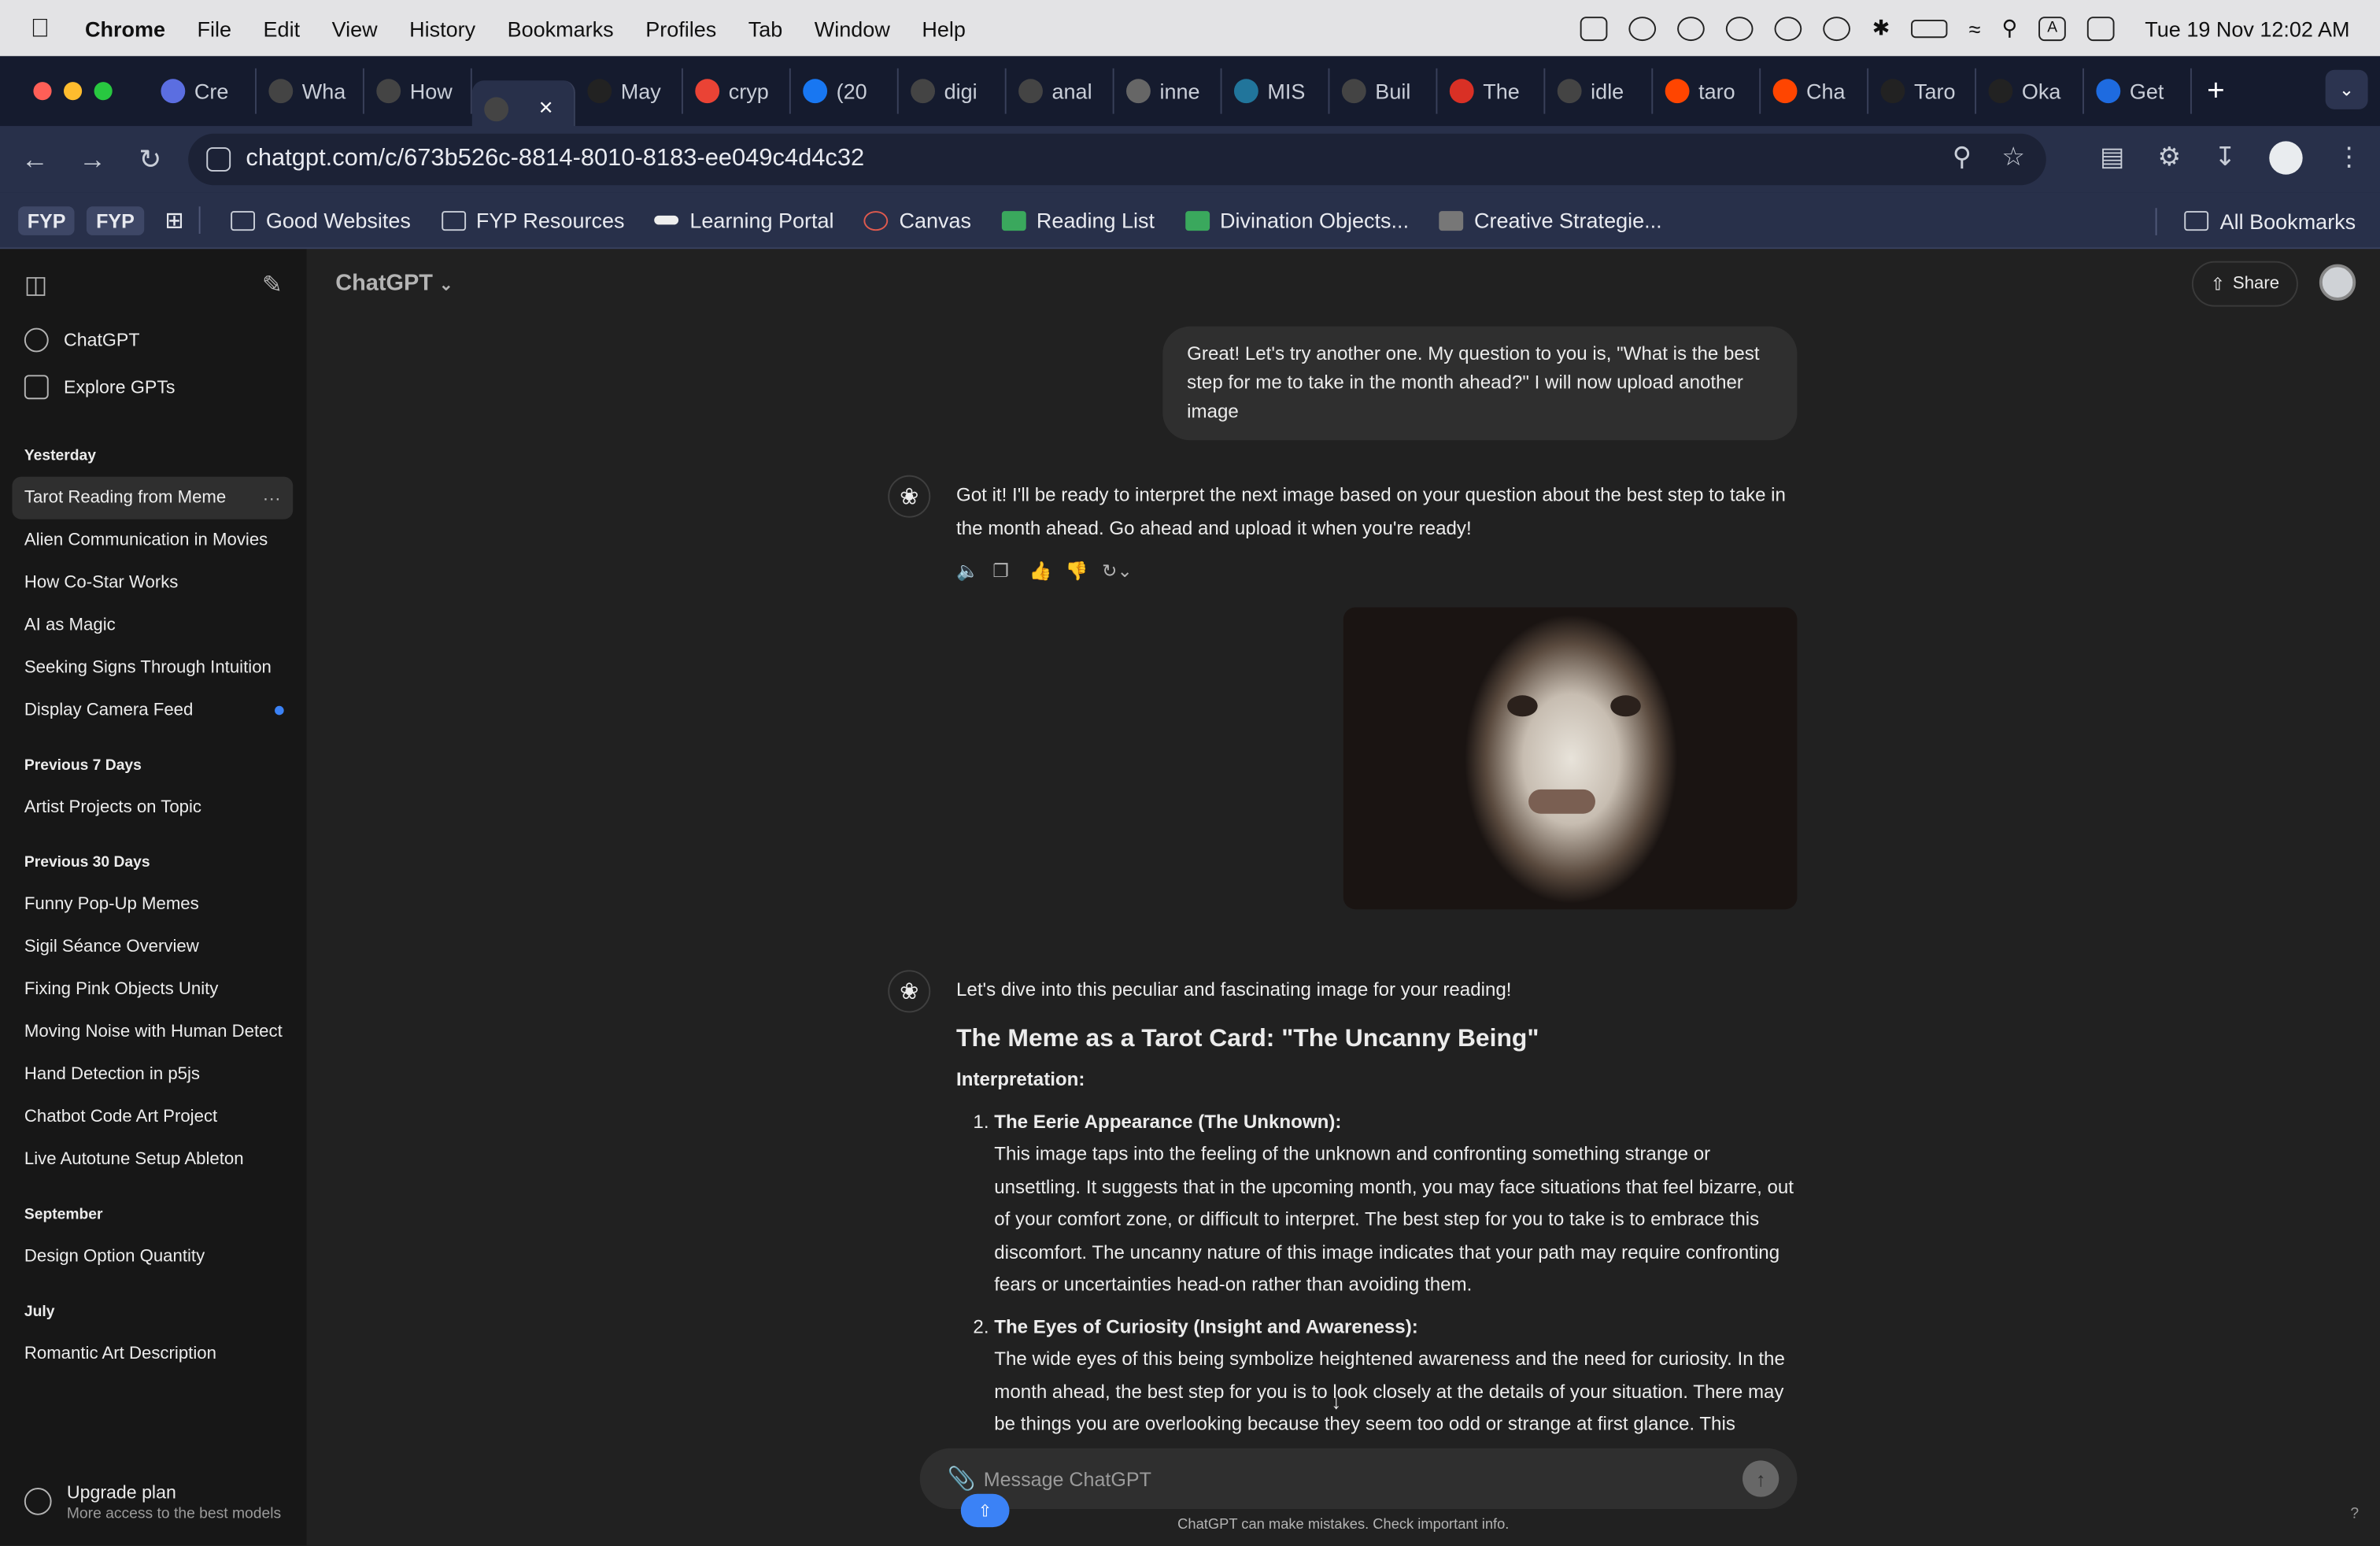  I want to click on minimize-window-button, so click(73, 91).